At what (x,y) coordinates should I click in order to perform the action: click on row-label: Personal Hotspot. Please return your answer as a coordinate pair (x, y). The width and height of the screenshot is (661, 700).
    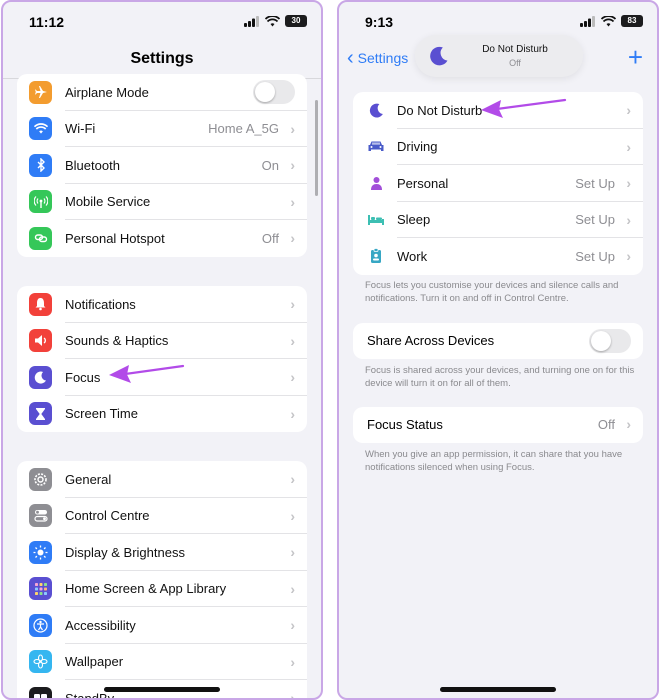
    Looking at the image, I should click on (115, 238).